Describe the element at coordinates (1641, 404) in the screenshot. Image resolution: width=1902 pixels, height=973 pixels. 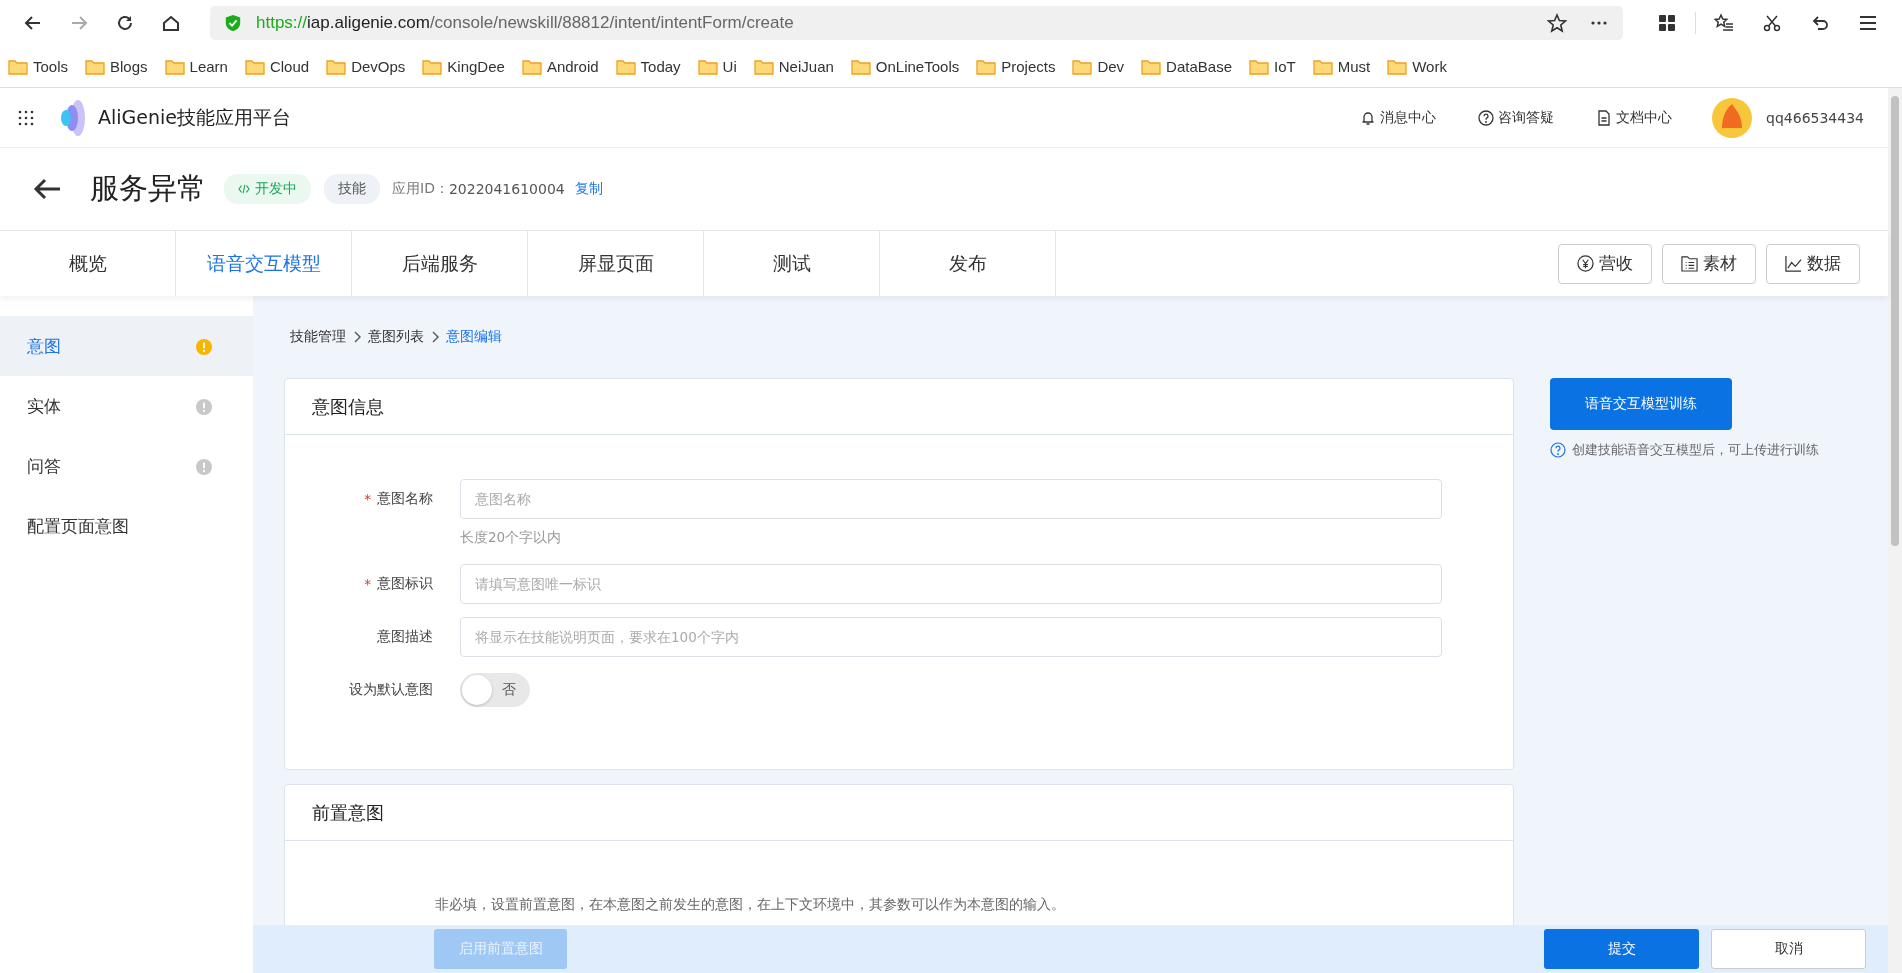
I see `train-button: 语音交互模型训练` at that location.